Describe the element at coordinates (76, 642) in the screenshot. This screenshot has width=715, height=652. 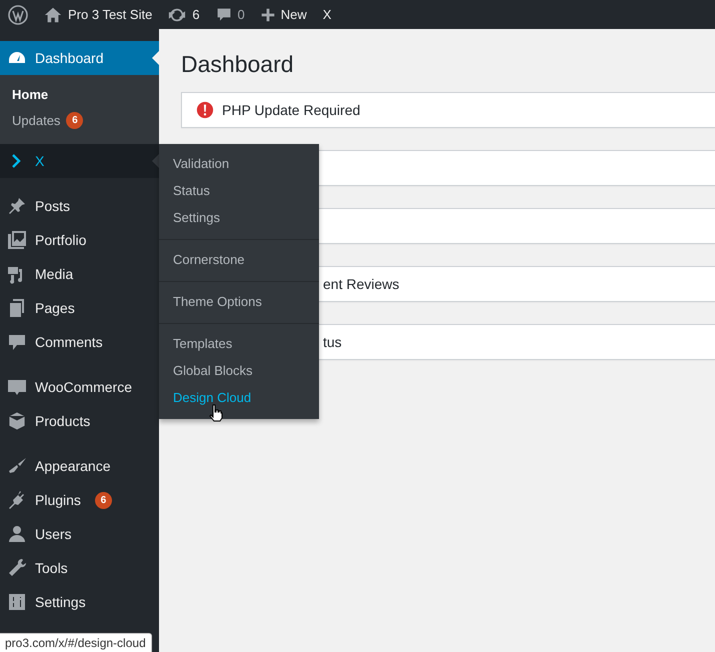
I see `status-url: pro3.com/x/#/design-cloud` at that location.